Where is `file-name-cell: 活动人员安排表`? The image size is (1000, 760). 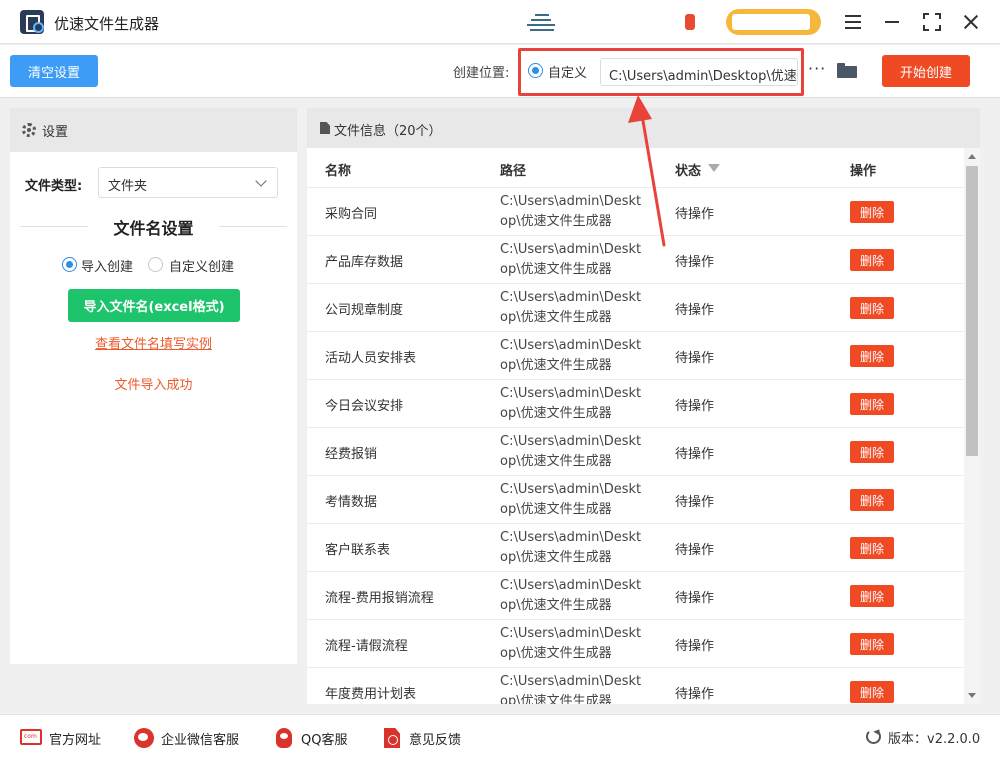 file-name-cell: 活动人员安排表 is located at coordinates (371, 358).